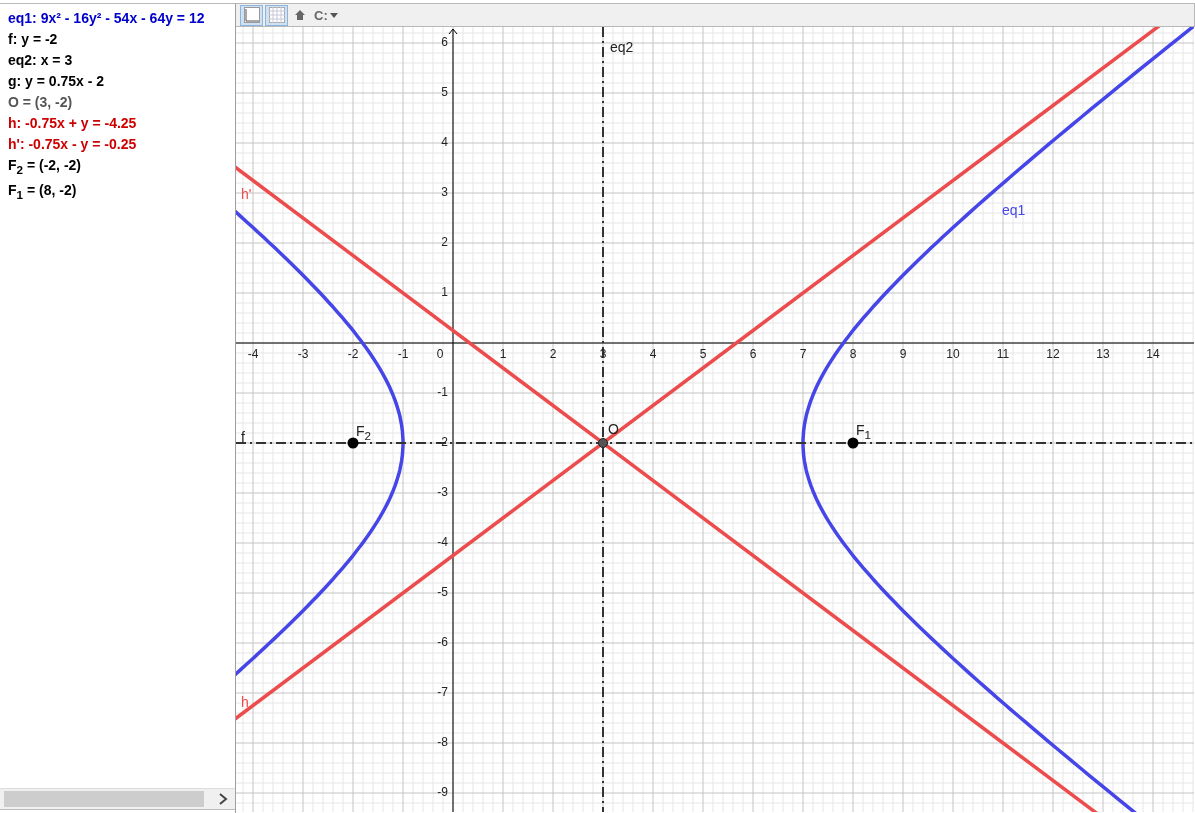  Describe the element at coordinates (121, 39) in the screenshot. I see `algebra-item: f: y = -2` at that location.